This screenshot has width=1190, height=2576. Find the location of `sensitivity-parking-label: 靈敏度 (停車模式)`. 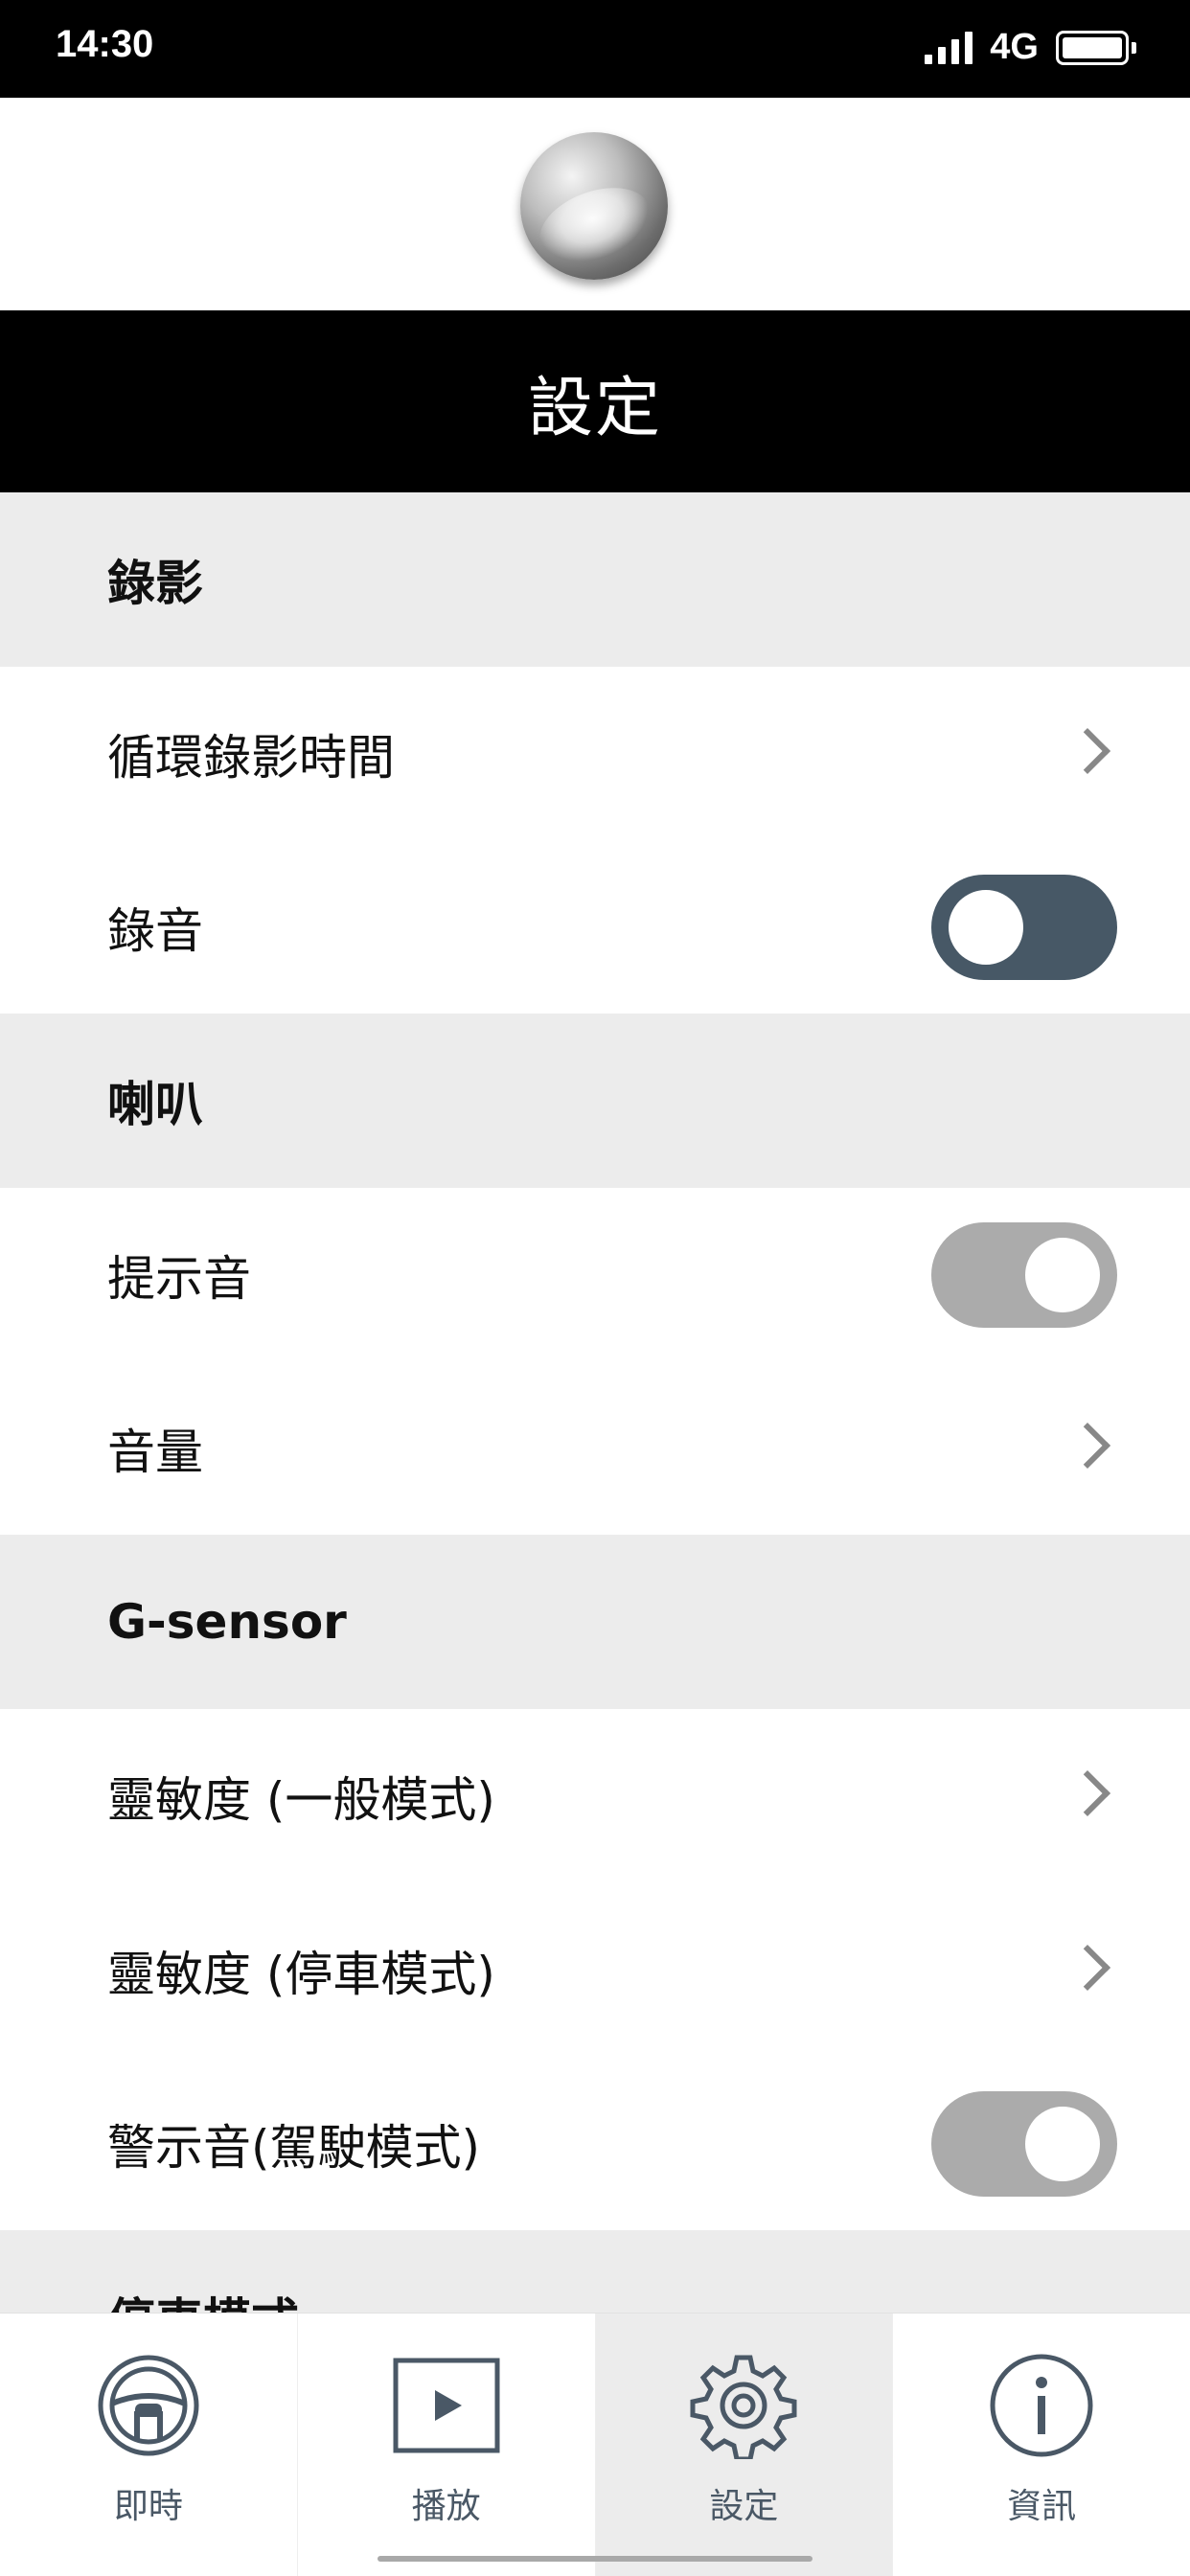

sensitivity-parking-label: 靈敏度 (停車模式) is located at coordinates (301, 1975).